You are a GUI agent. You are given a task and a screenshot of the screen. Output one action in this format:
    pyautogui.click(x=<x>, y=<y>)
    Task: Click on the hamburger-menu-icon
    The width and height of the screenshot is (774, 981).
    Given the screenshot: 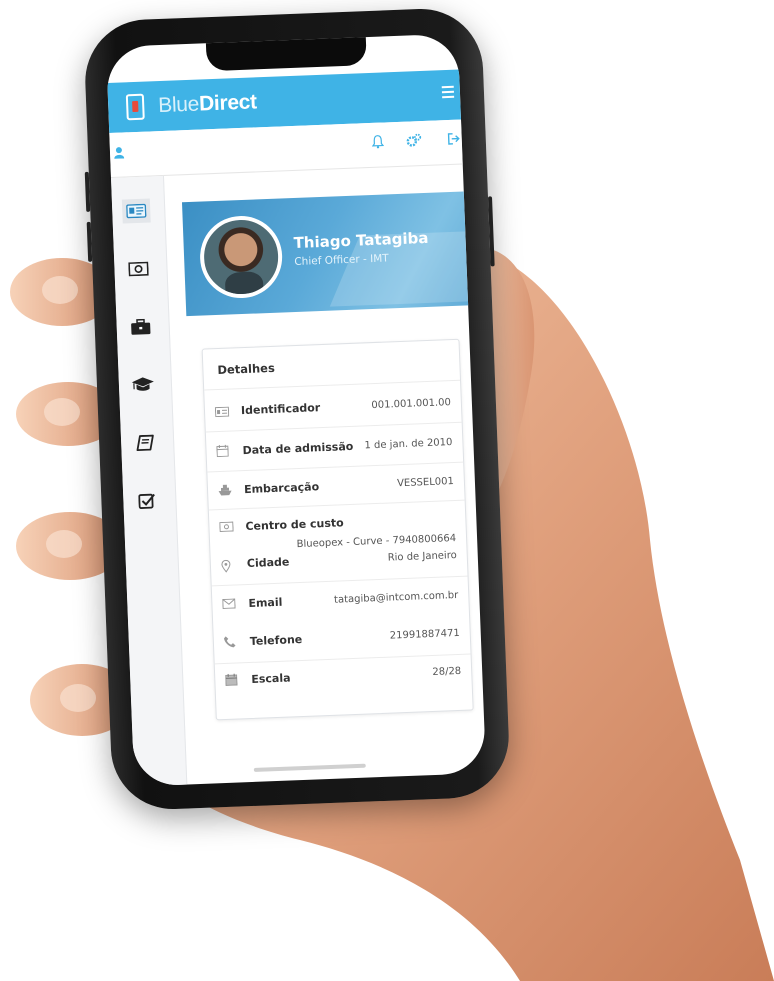 What is the action you would take?
    pyautogui.click(x=448, y=92)
    